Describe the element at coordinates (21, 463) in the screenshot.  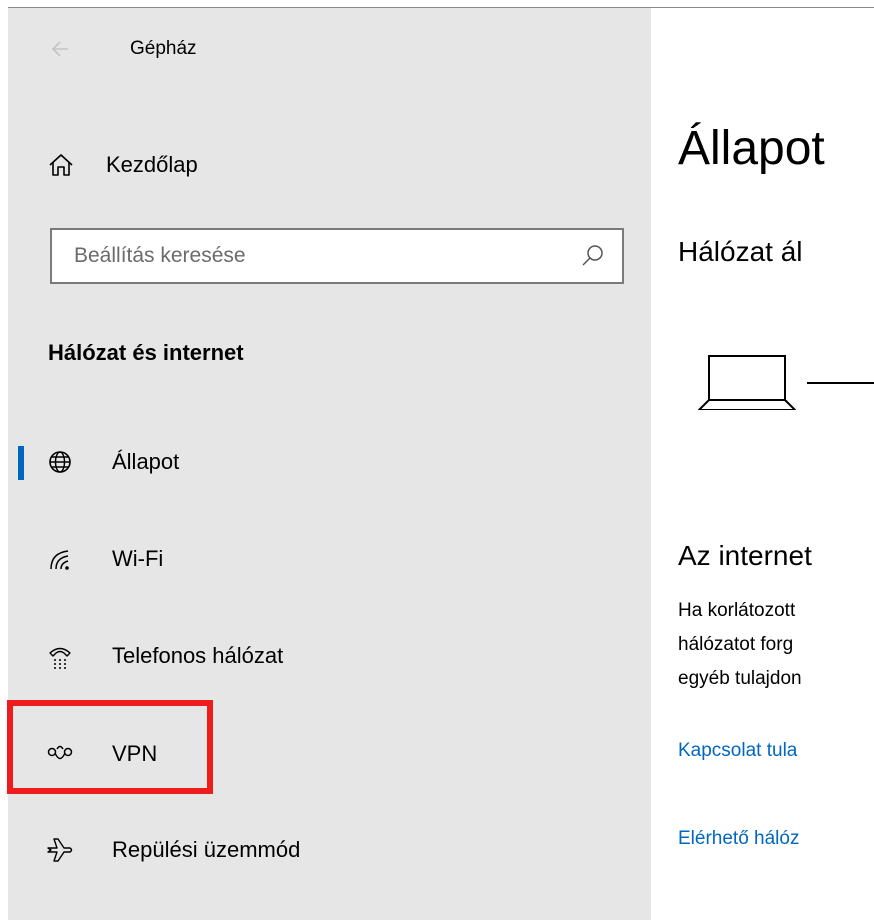
I see `selected-indicator` at that location.